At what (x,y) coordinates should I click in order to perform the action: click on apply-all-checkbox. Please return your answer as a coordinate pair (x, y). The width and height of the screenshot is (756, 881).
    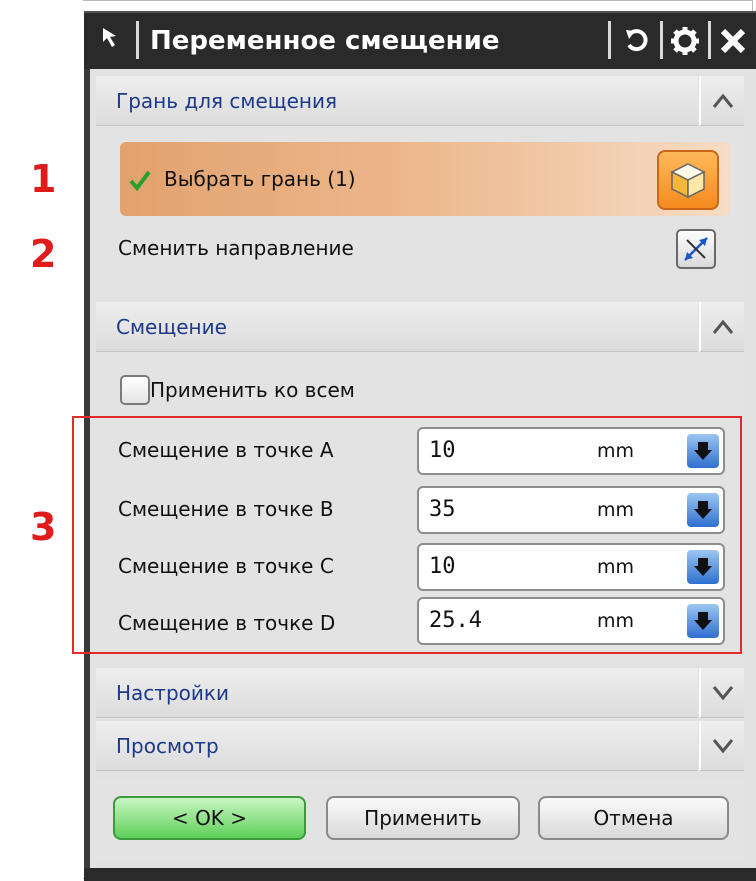
    Looking at the image, I should click on (135, 390).